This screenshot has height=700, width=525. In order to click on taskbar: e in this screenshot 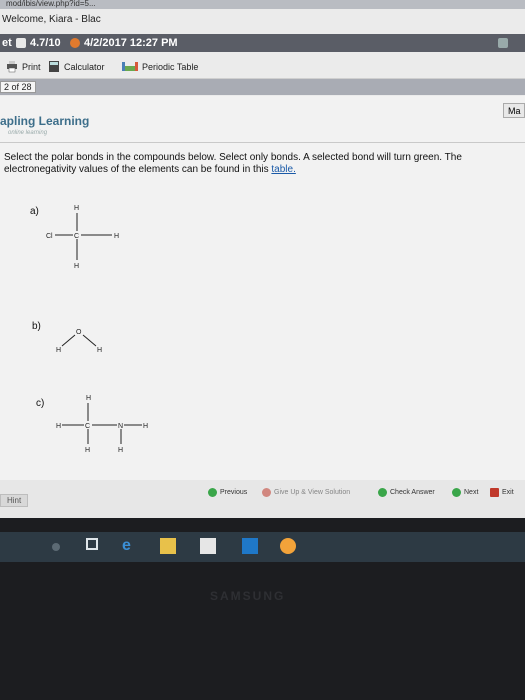, I will do `click(262, 547)`.